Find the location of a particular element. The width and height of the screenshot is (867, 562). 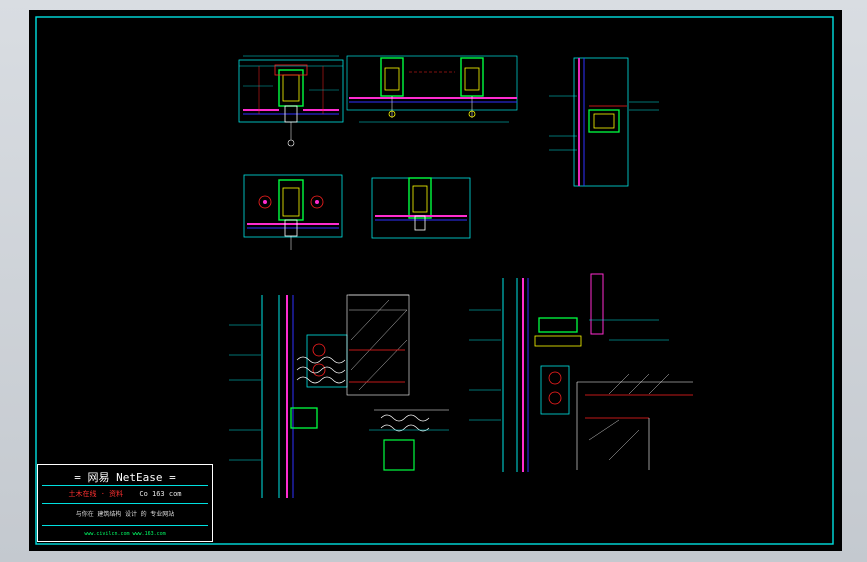

title-block-urls: www.civilcn.com www.163.com is located at coordinates (125, 534).